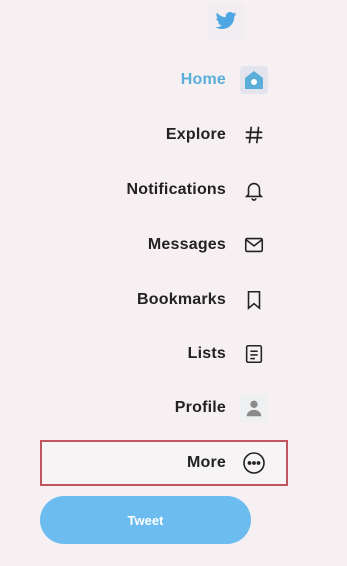  What do you see at coordinates (254, 190) in the screenshot?
I see `bell-icon` at bounding box center [254, 190].